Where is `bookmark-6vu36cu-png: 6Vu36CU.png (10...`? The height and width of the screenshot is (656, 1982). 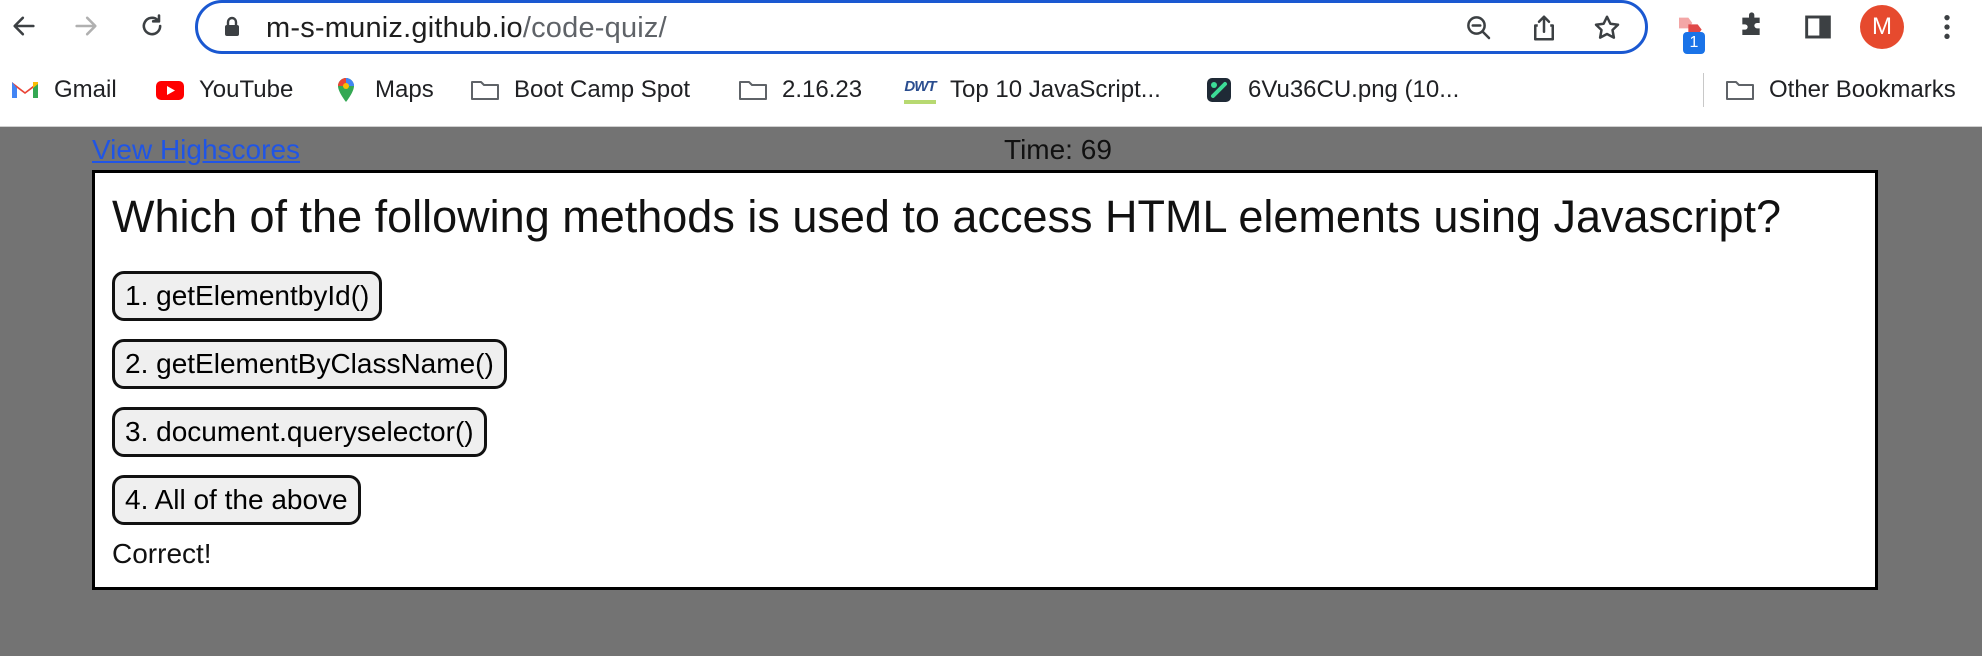 bookmark-6vu36cu-png: 6Vu36CU.png (10... is located at coordinates (1331, 90).